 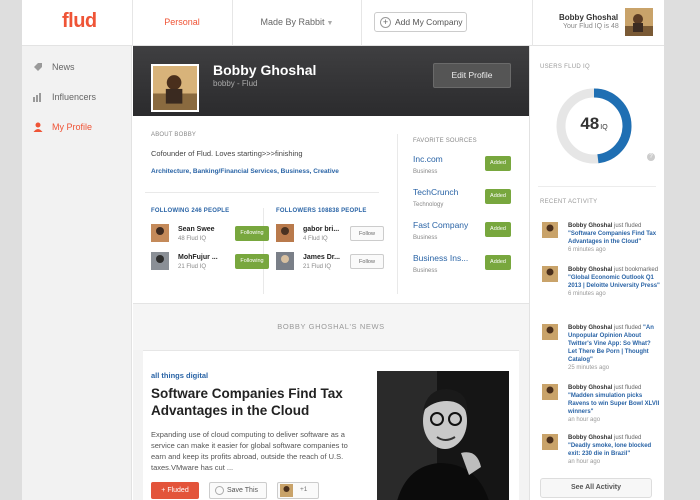 What do you see at coordinates (428, 159) in the screenshot?
I see `source-name: Inc.com` at bounding box center [428, 159].